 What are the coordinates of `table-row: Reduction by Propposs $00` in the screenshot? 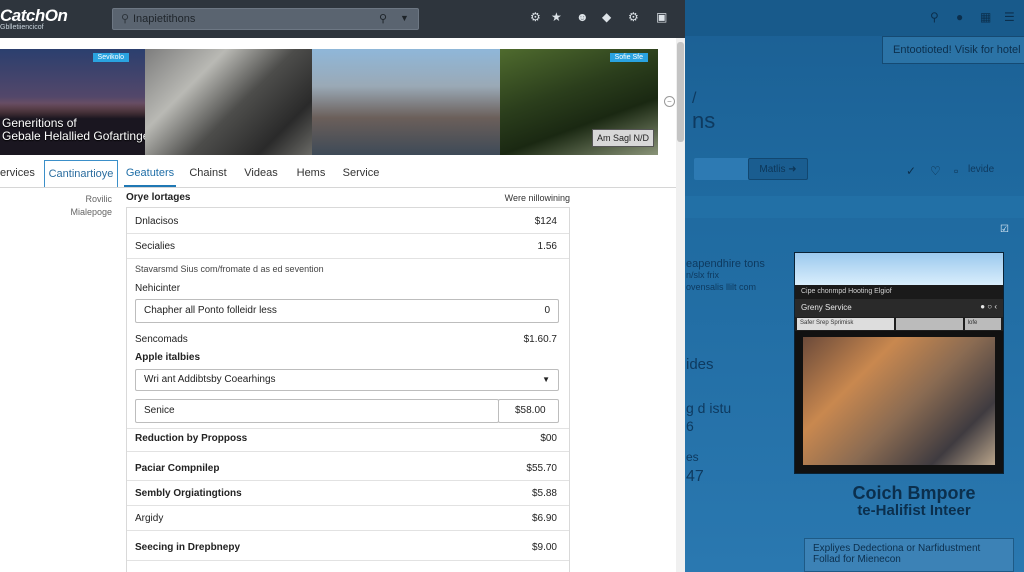 It's located at (346, 438).